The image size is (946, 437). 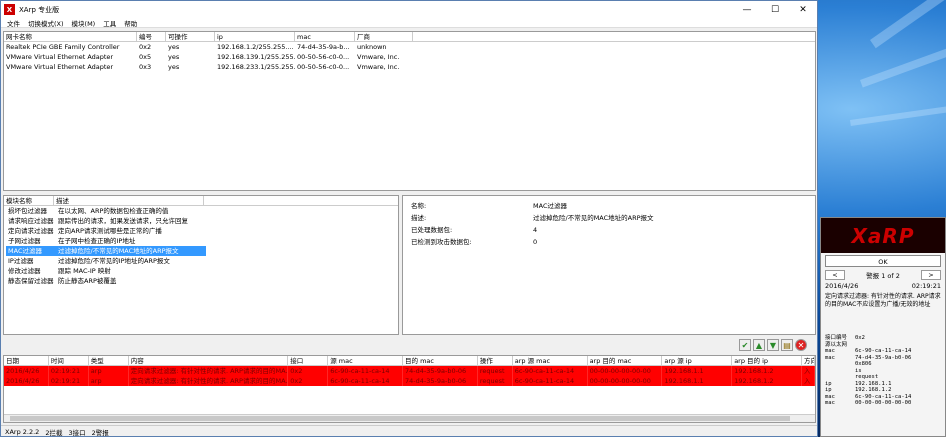 I want to click on module-name: 请求响应过滤器, so click(x=31, y=221).